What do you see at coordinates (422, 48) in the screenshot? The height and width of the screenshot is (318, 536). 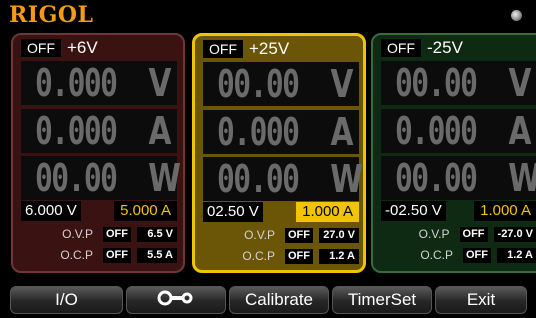 I see `channel-header: OFF -25V` at bounding box center [422, 48].